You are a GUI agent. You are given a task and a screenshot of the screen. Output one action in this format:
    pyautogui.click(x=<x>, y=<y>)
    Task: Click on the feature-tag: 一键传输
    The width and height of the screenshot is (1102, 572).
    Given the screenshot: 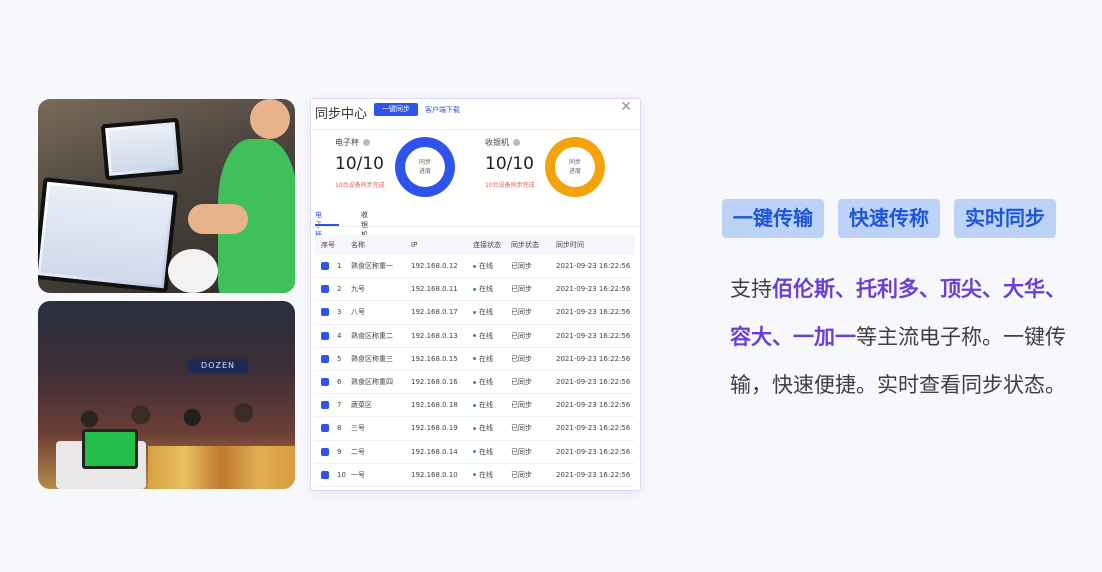 What is the action you would take?
    pyautogui.click(x=773, y=218)
    